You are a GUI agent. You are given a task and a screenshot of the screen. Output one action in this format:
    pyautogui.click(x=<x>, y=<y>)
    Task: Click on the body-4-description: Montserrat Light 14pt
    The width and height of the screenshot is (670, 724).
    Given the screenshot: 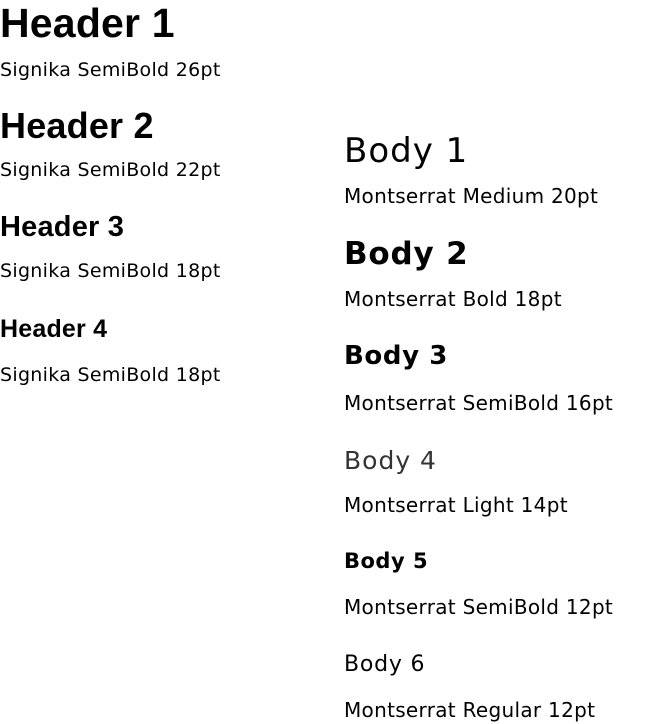 What is the action you would take?
    pyautogui.click(x=456, y=505)
    